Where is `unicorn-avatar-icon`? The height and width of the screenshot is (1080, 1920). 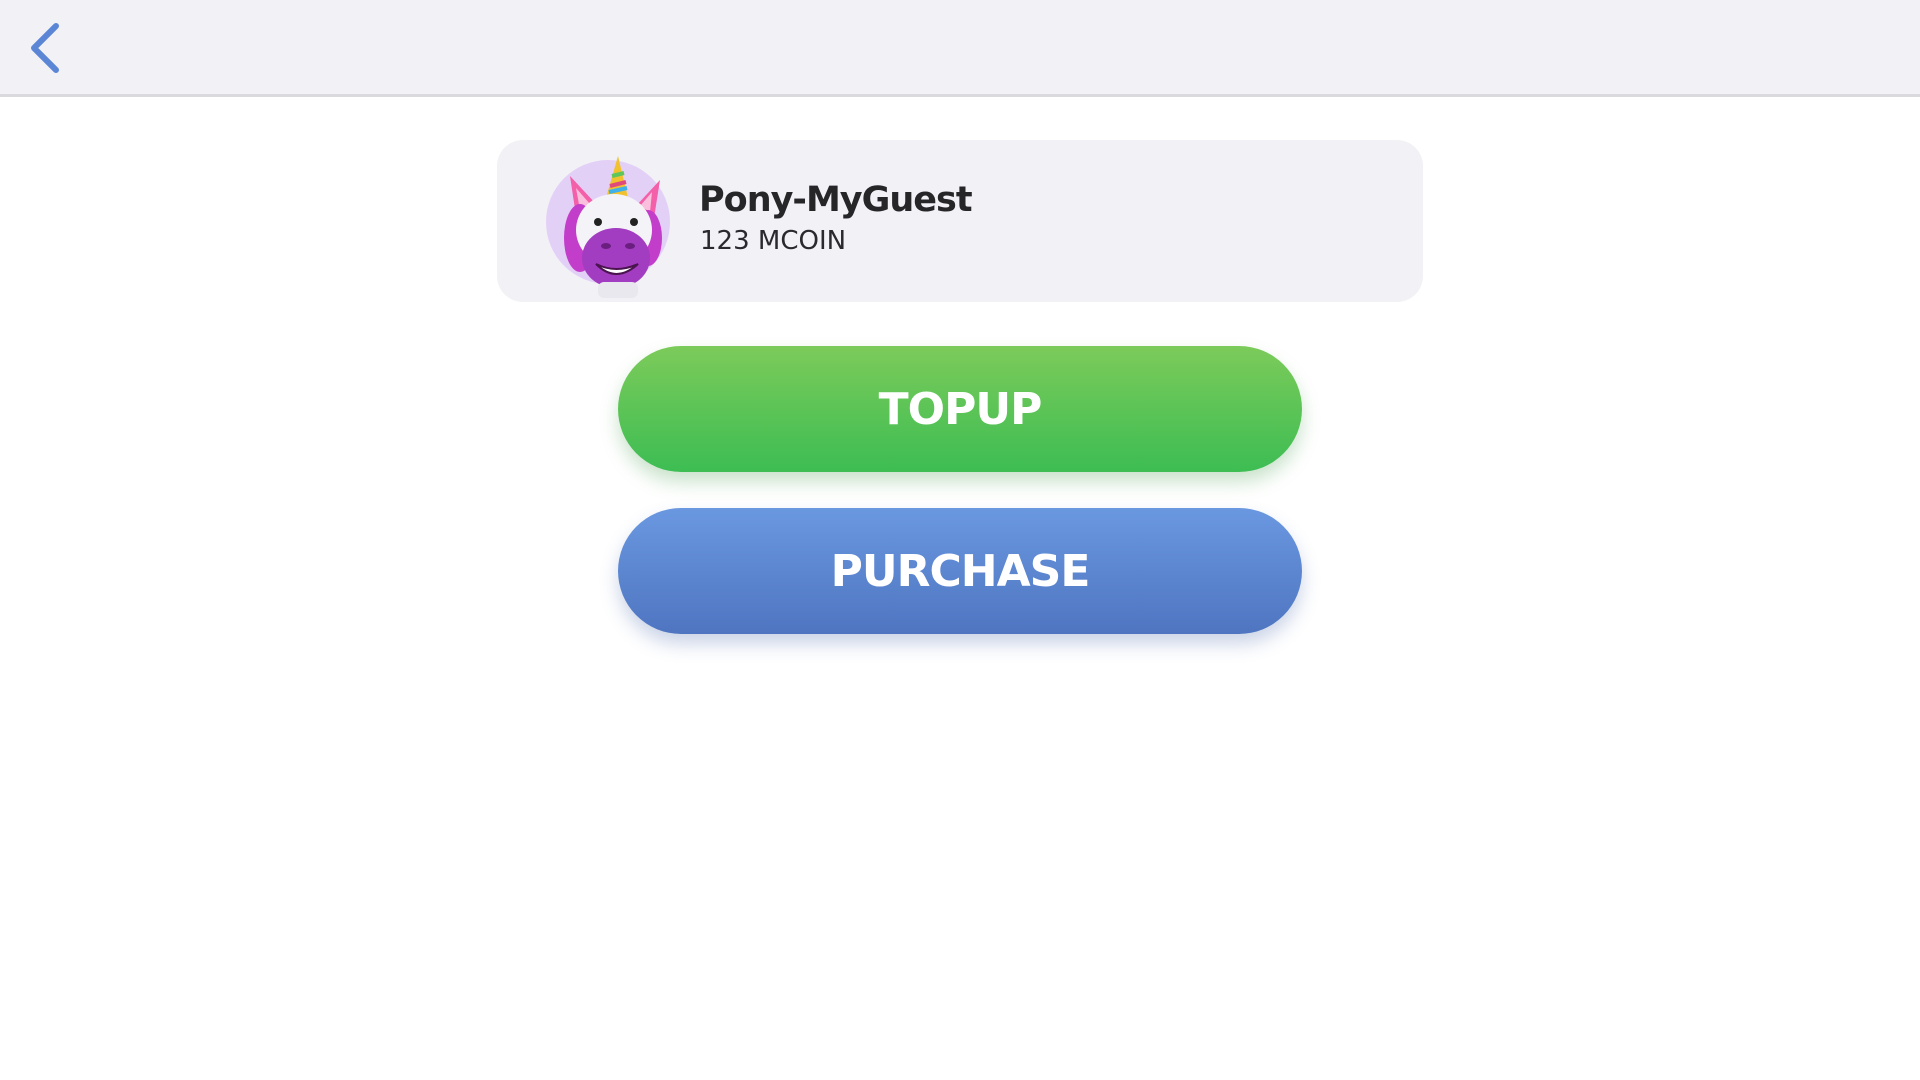 unicorn-avatar-icon is located at coordinates (613, 227).